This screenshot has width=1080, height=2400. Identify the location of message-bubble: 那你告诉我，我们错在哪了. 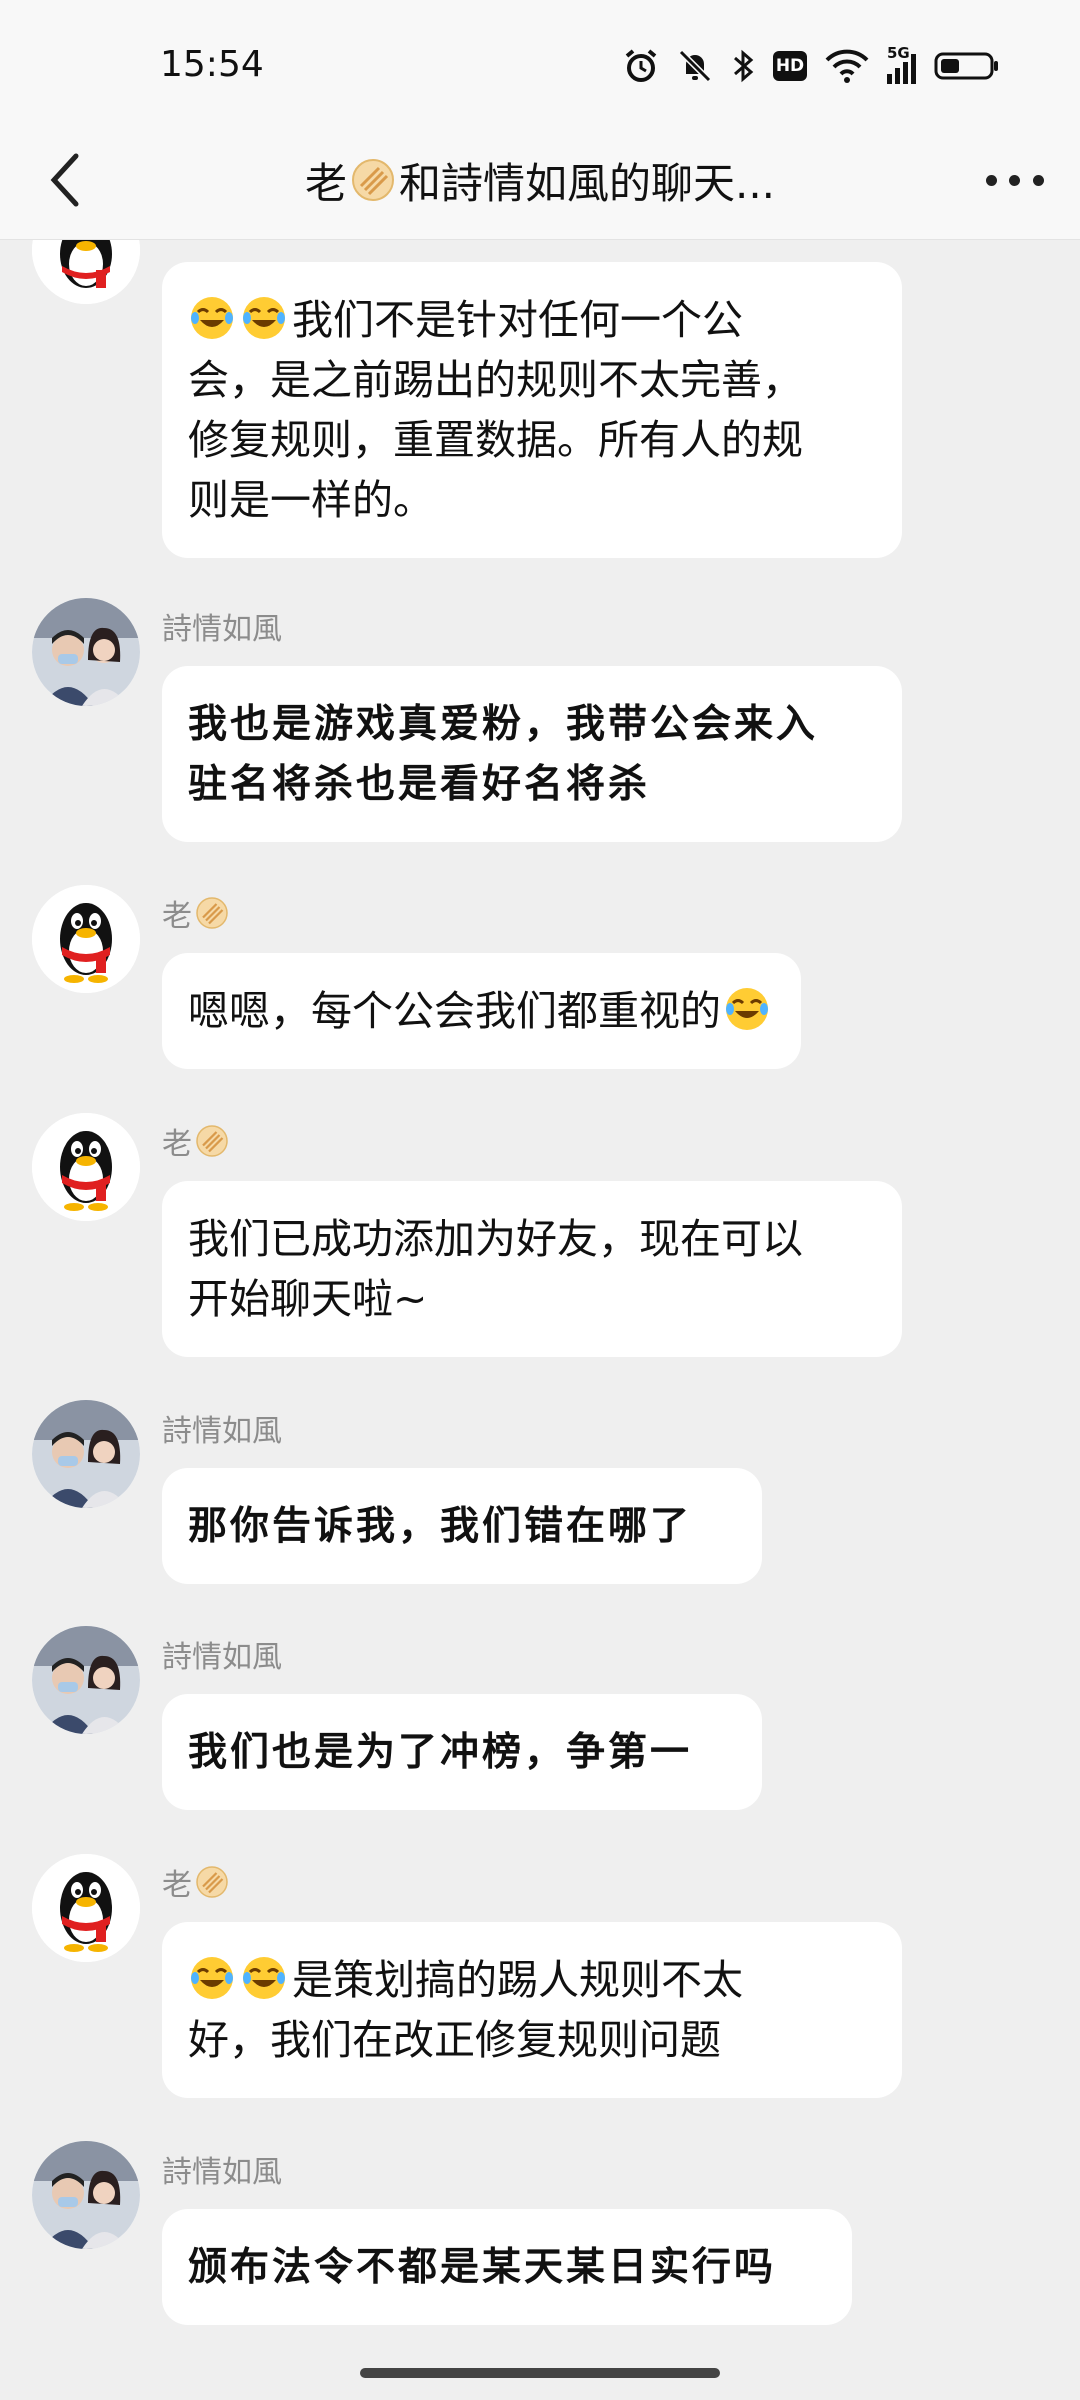
(462, 1526).